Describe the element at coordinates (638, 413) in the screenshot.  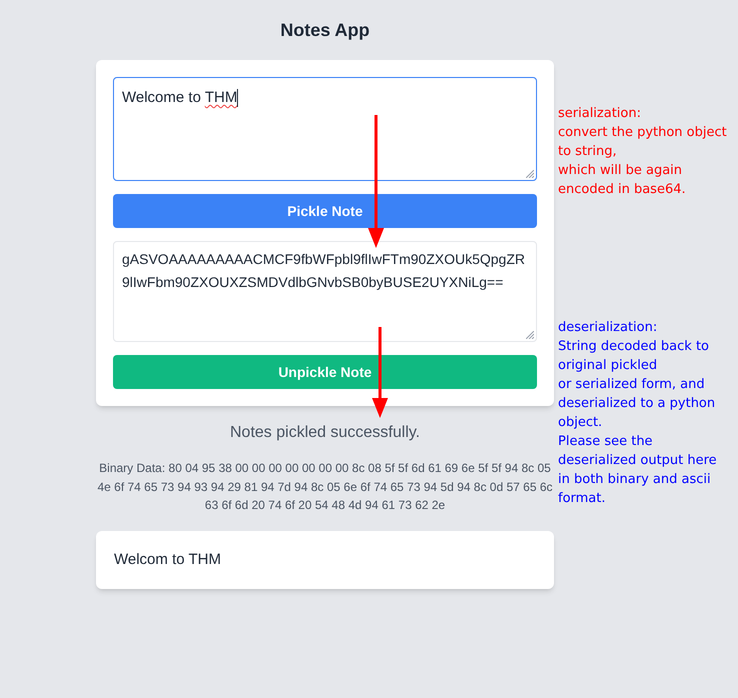
I see `annotation-note: deserialization: String decoded back to original pickled or serialized form, and deserialized to a python object. Please see the deserialized output here in both binary and ascii format.` at that location.